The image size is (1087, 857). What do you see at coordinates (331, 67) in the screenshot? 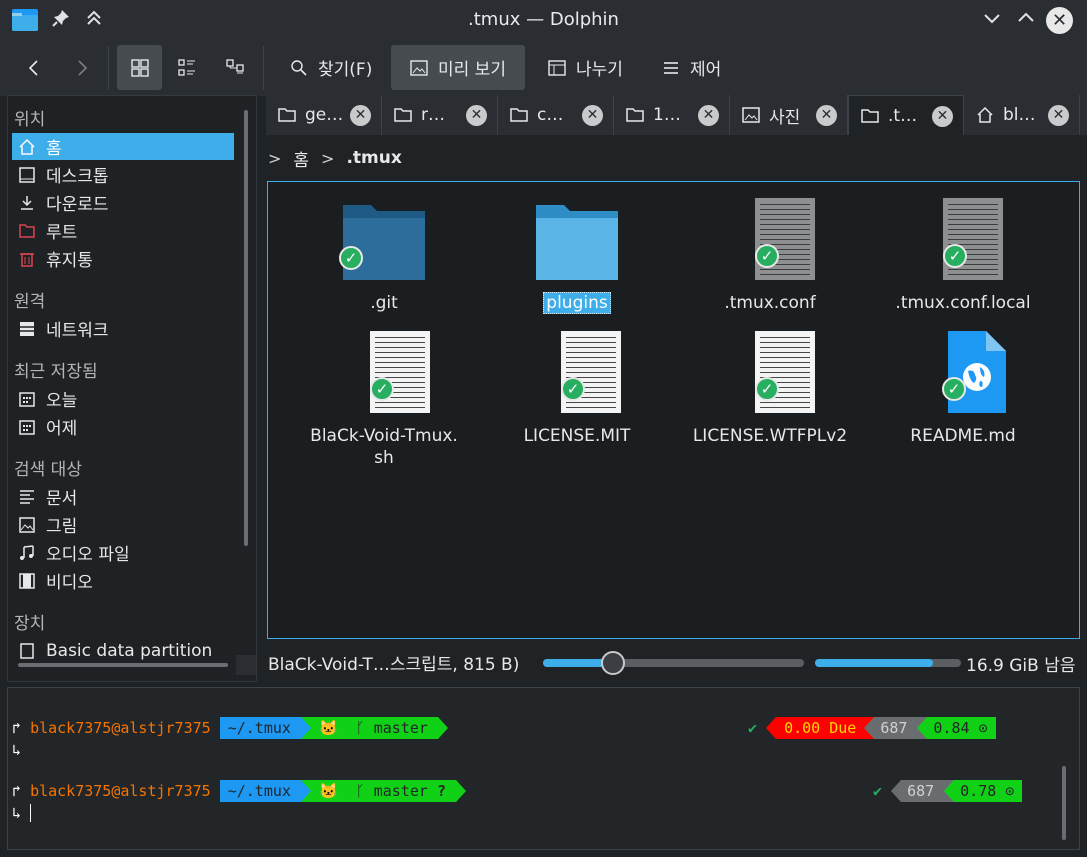
I see `find-button: 찾기(F)` at bounding box center [331, 67].